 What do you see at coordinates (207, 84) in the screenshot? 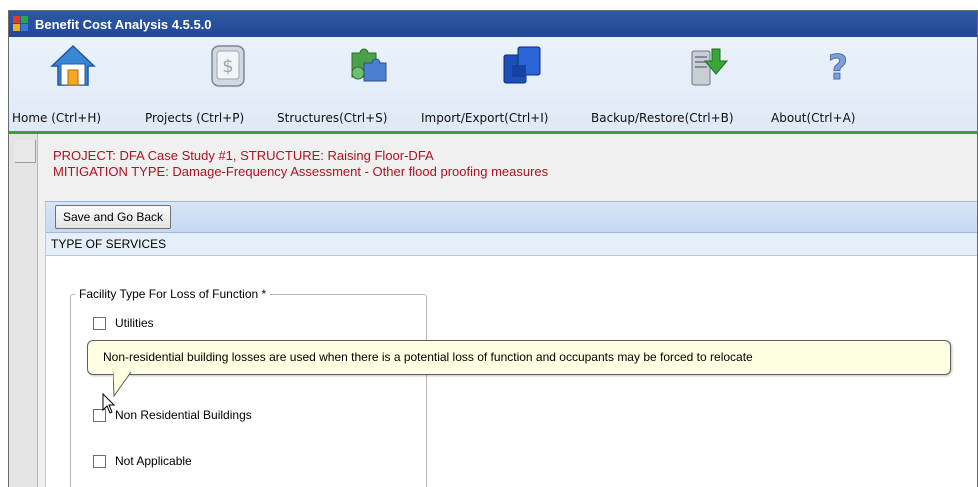
I see `projects-button: $ Projects (Ctrl+P)` at bounding box center [207, 84].